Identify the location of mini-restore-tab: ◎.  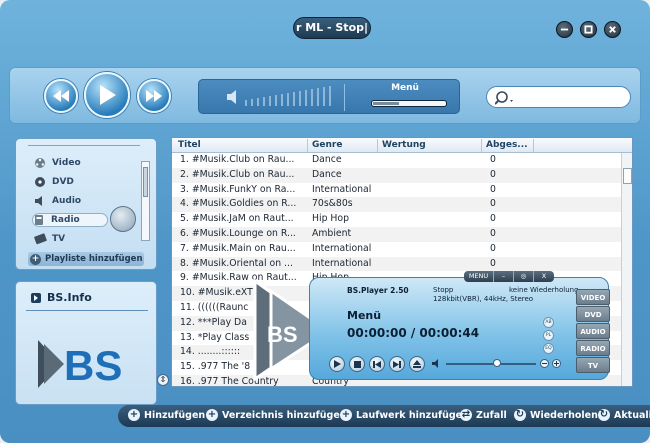
(524, 276).